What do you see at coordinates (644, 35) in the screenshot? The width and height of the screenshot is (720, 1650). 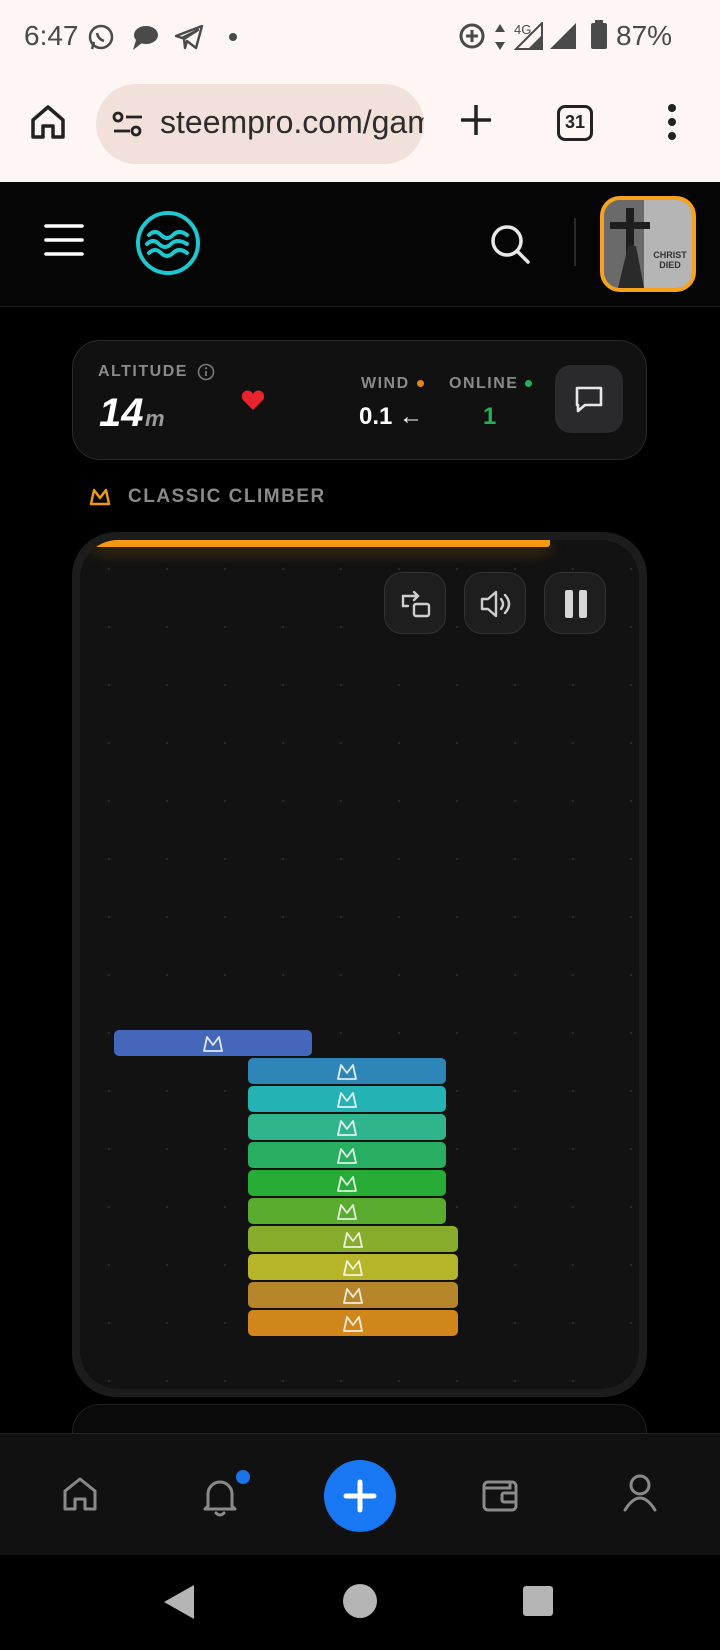 I see `battery-percent: 87%` at bounding box center [644, 35].